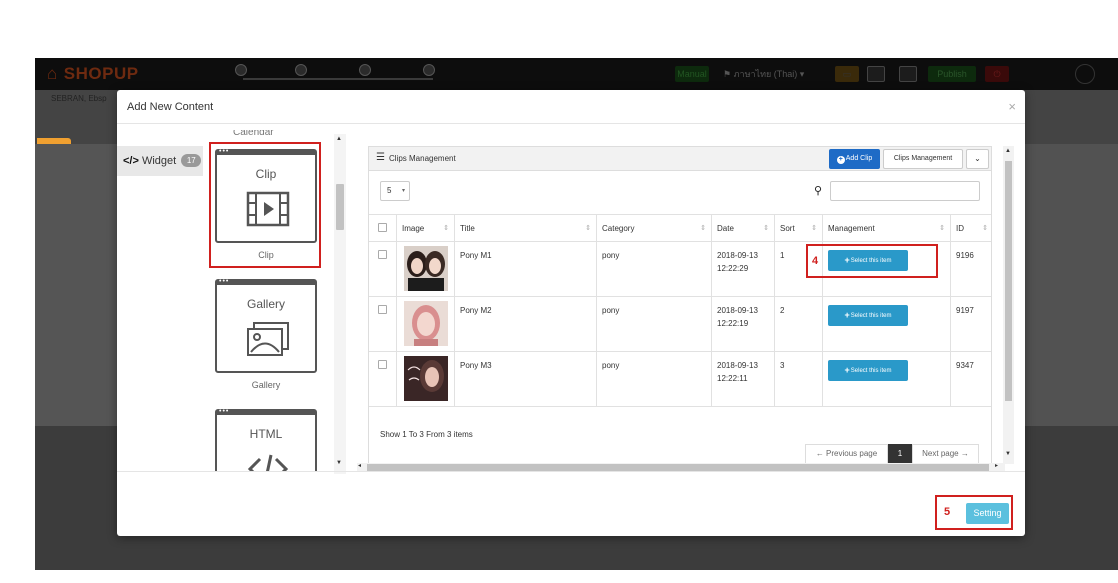 This screenshot has height=583, width=1118. What do you see at coordinates (798, 228) in the screenshot?
I see `column-header-sort: Sort ⇕` at bounding box center [798, 228].